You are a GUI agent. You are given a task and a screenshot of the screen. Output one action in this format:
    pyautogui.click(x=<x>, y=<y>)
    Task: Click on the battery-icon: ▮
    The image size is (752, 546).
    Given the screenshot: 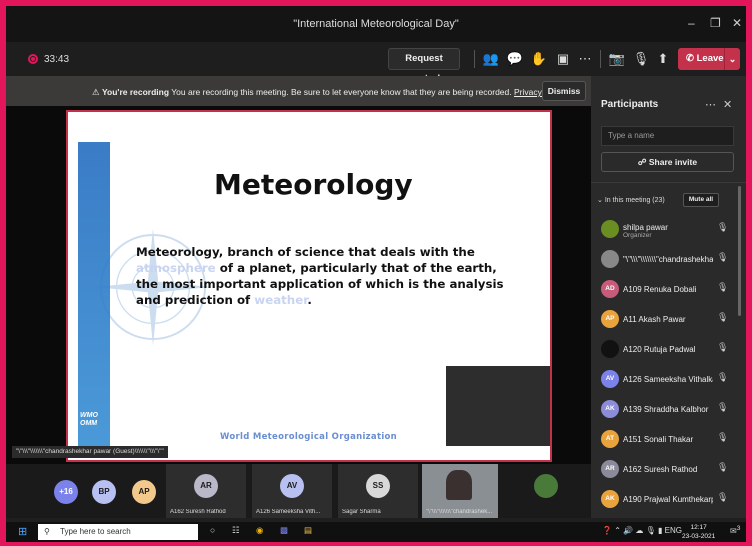 What is the action you would take?
    pyautogui.click(x=660, y=530)
    